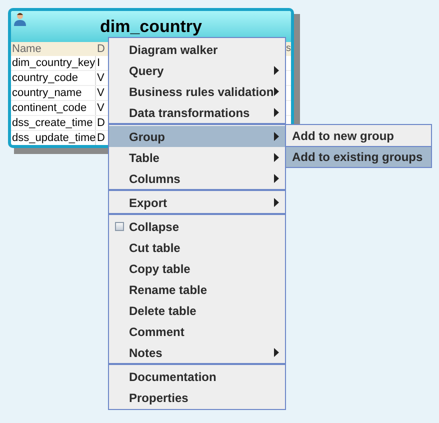 The width and height of the screenshot is (439, 423). Describe the element at coordinates (53, 63) in the screenshot. I see `table-cell: dim_country_key` at that location.